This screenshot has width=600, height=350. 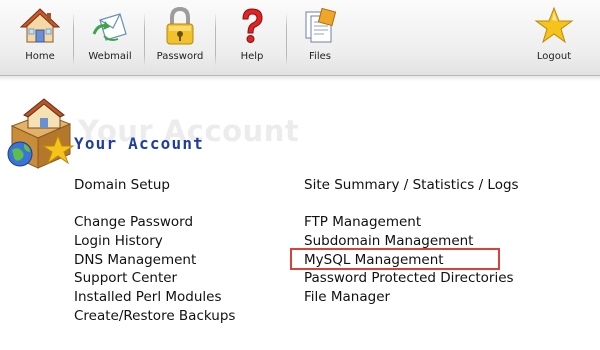 What do you see at coordinates (109, 27) in the screenshot?
I see `webmail-icon` at bounding box center [109, 27].